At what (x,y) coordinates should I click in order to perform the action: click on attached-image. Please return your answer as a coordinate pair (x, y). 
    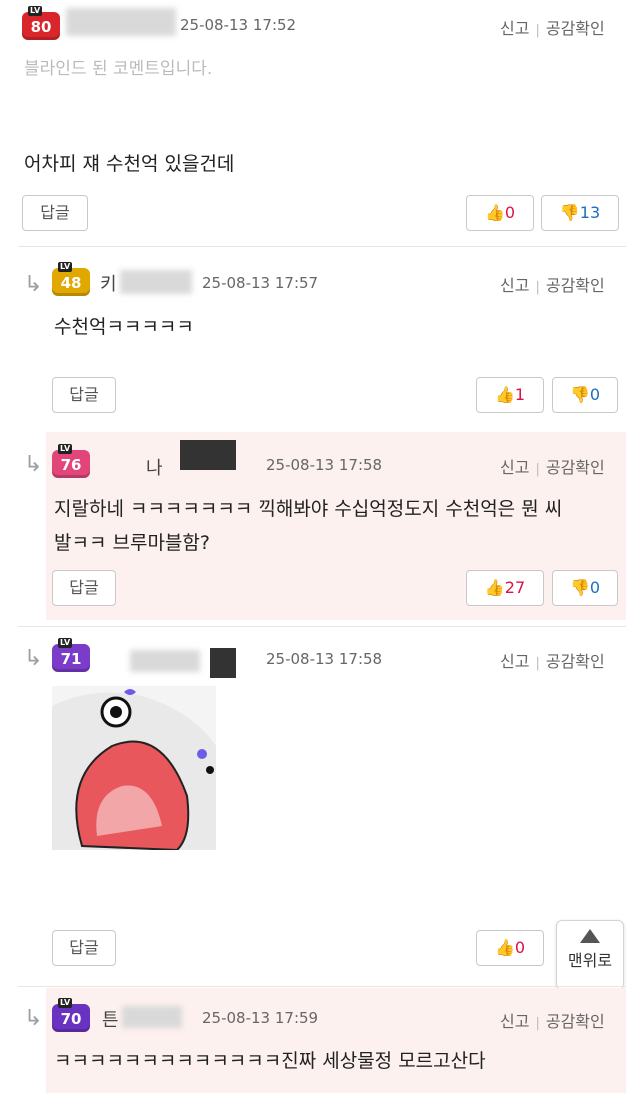
    Looking at the image, I should click on (134, 768).